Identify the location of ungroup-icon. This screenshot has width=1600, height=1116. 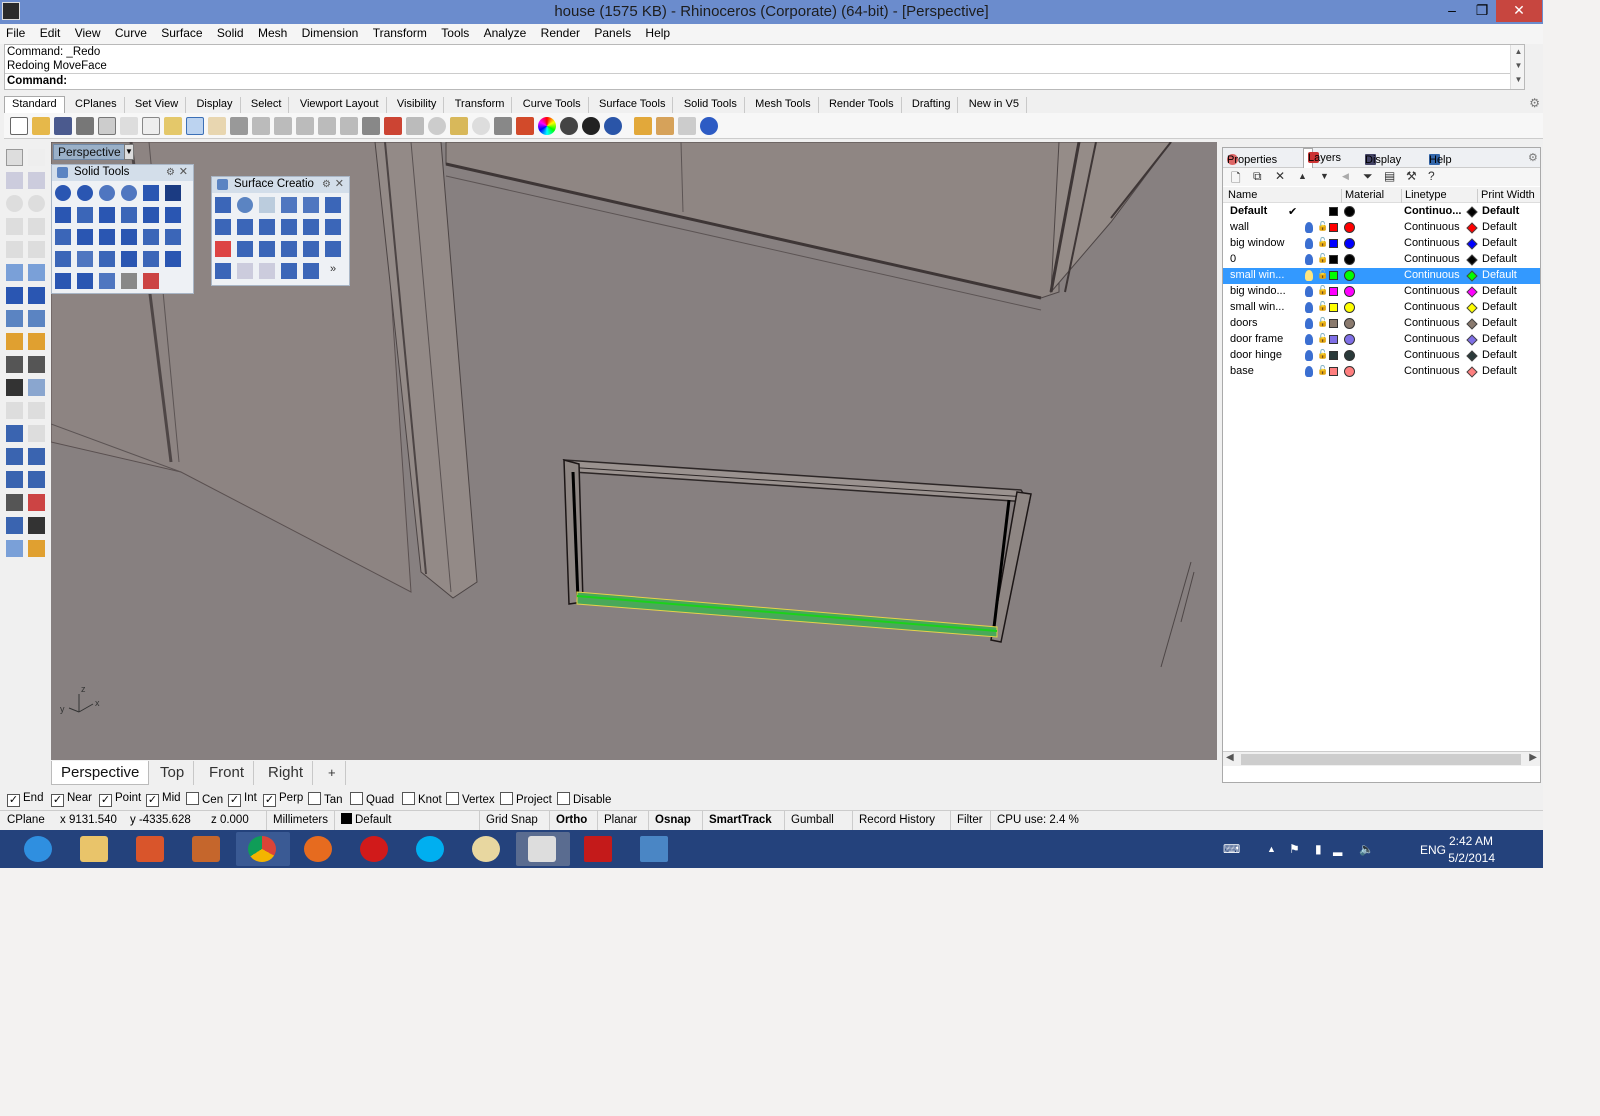
(36, 387).